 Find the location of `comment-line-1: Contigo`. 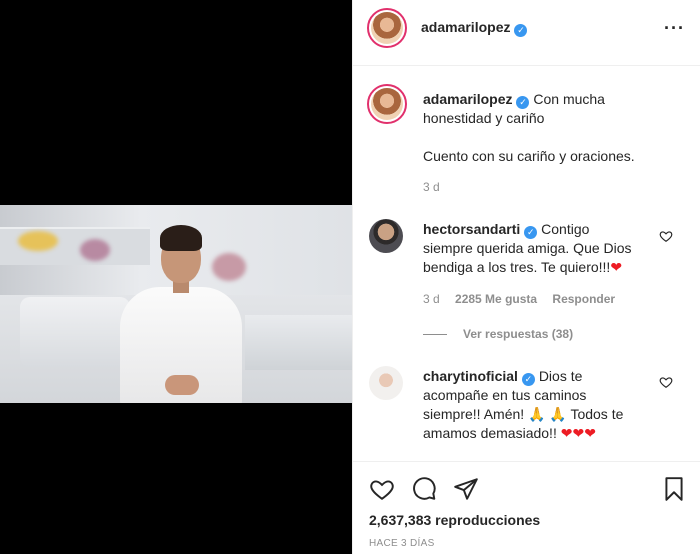

comment-line-1: Contigo is located at coordinates (565, 229).